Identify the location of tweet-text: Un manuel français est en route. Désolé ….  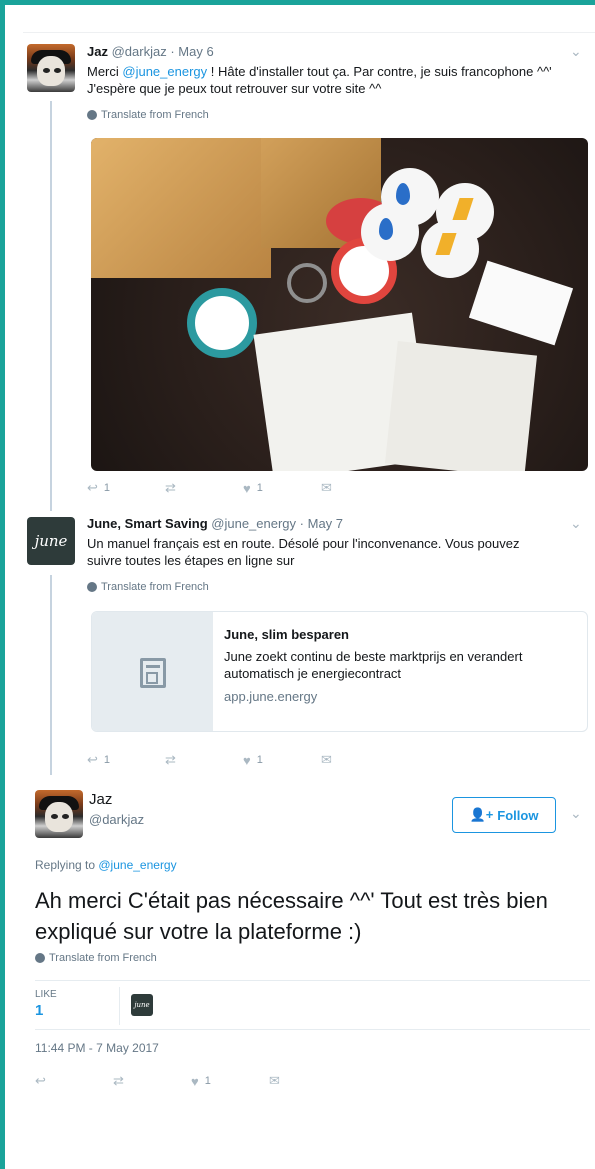
(303, 552).